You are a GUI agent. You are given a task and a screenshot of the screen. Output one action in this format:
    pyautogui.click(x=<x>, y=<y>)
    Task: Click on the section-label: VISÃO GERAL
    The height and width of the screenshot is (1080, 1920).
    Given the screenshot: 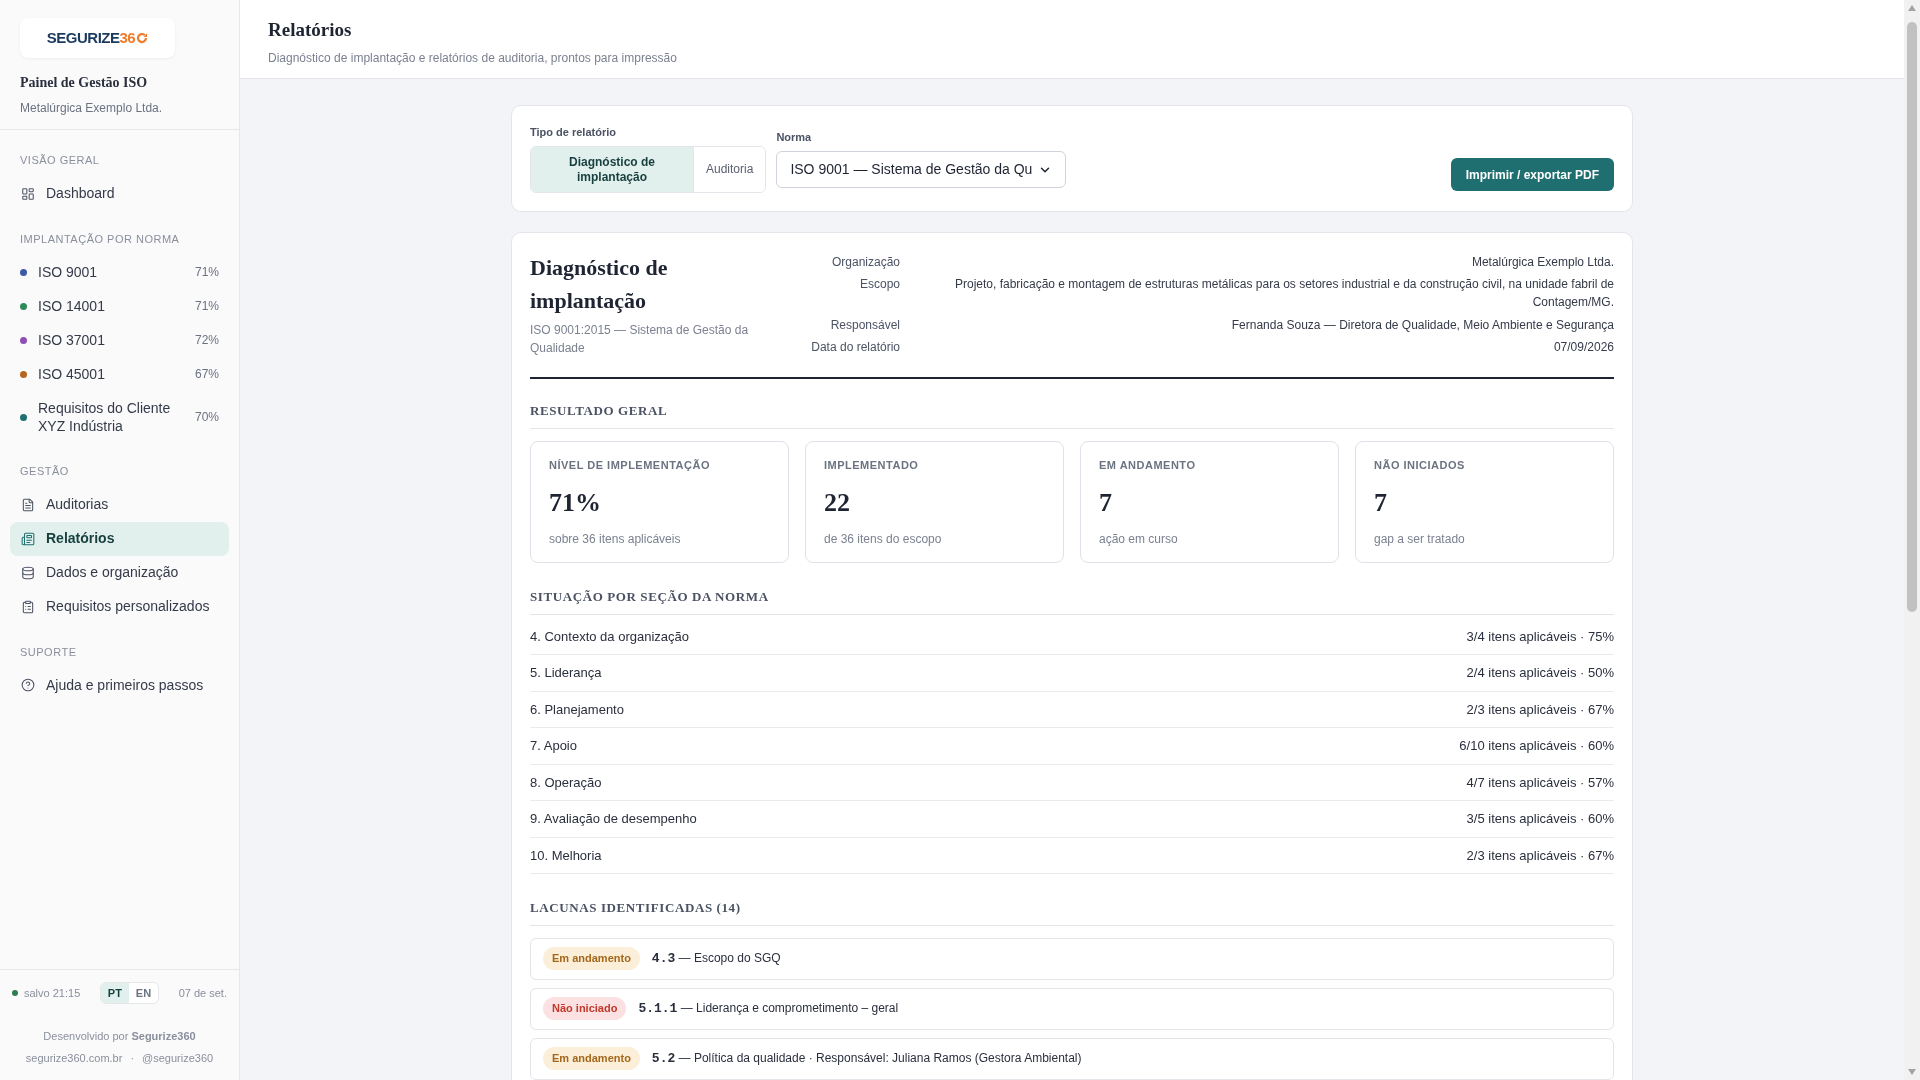 What is the action you would take?
    pyautogui.click(x=60, y=160)
    